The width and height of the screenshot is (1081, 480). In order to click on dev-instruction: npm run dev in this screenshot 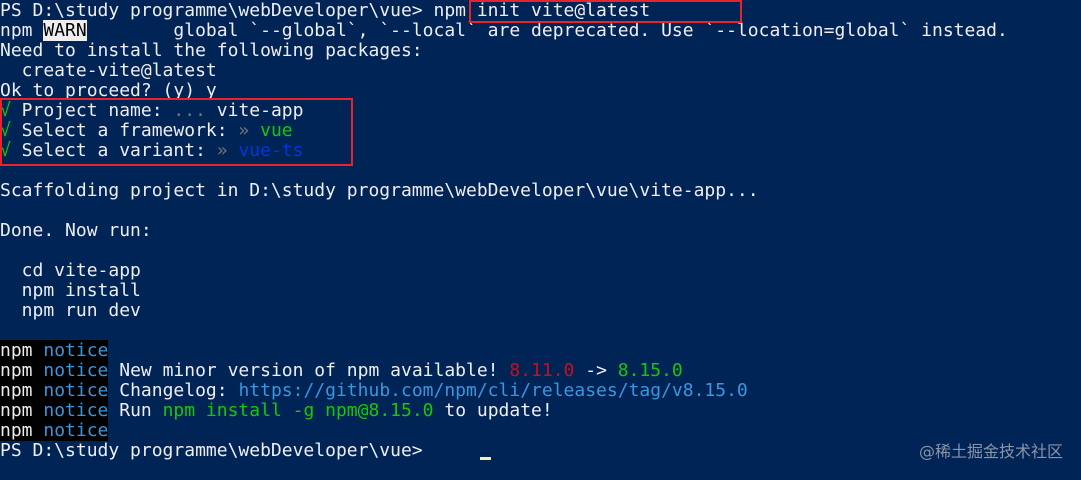, I will do `click(70, 310)`.